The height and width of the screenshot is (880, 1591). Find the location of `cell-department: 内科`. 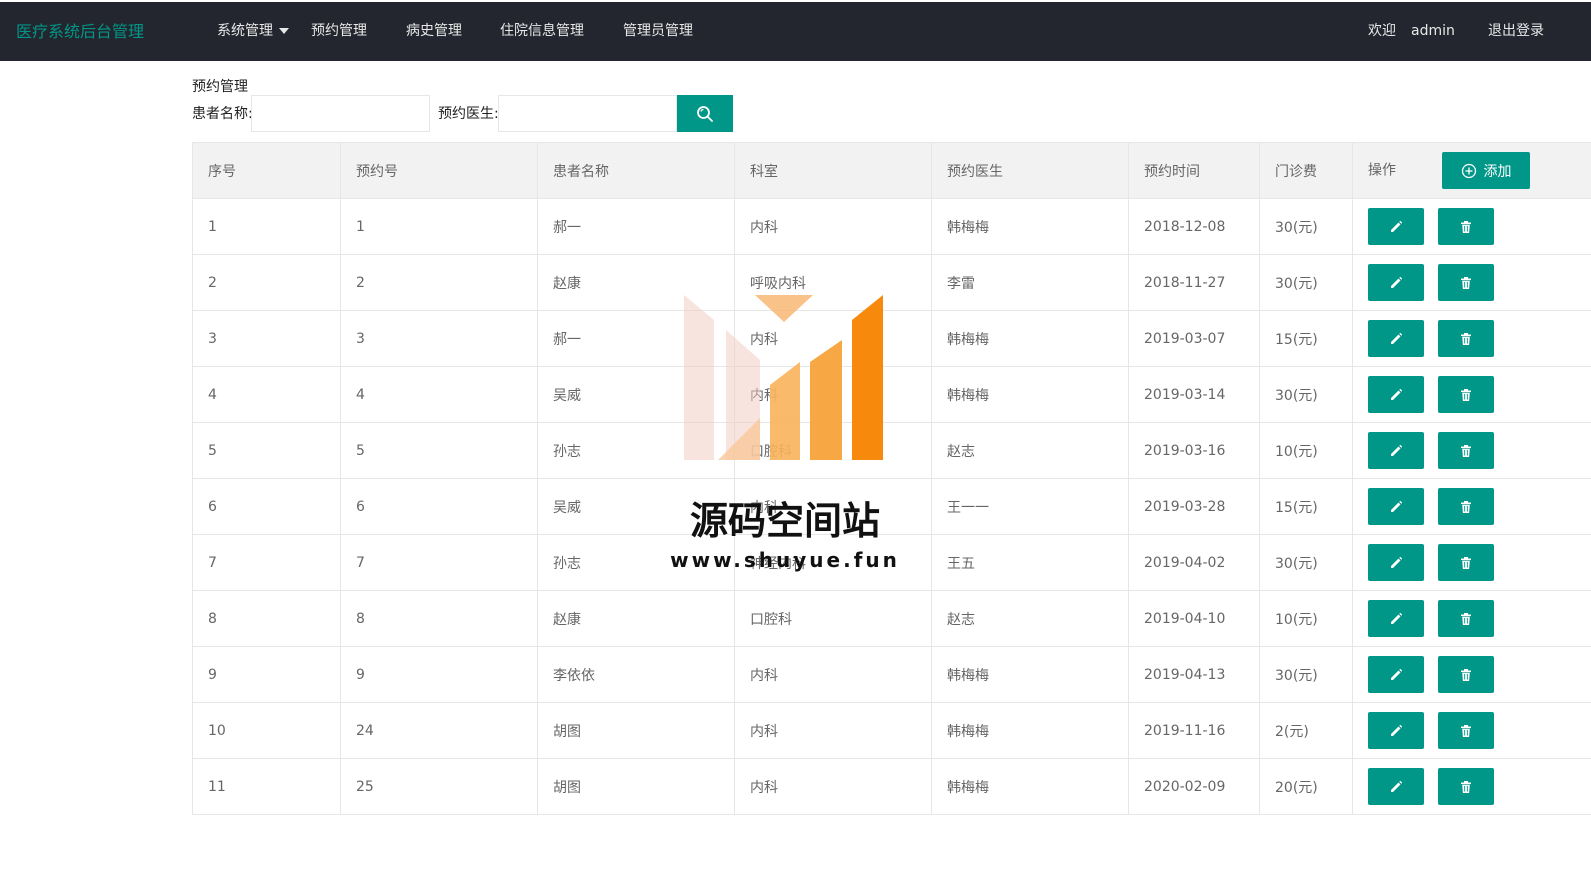

cell-department: 内科 is located at coordinates (833, 226).